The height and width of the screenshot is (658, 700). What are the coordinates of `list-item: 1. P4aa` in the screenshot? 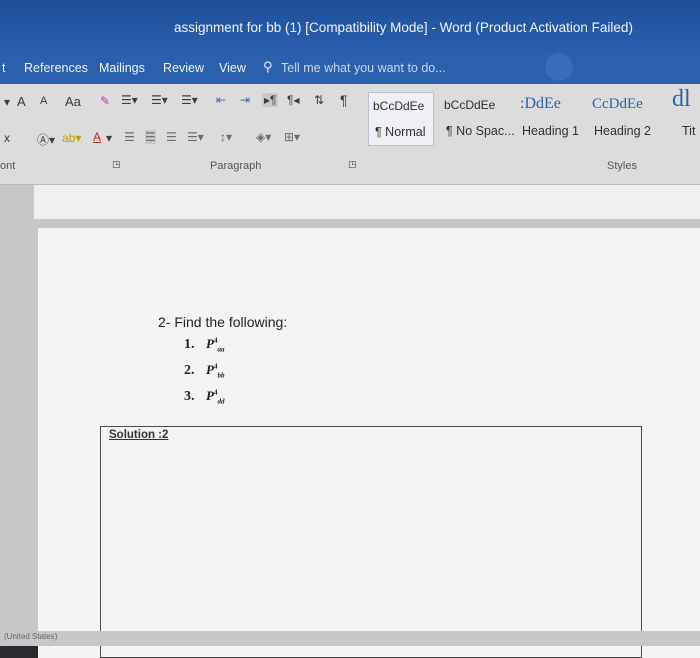 It's located at (204, 345).